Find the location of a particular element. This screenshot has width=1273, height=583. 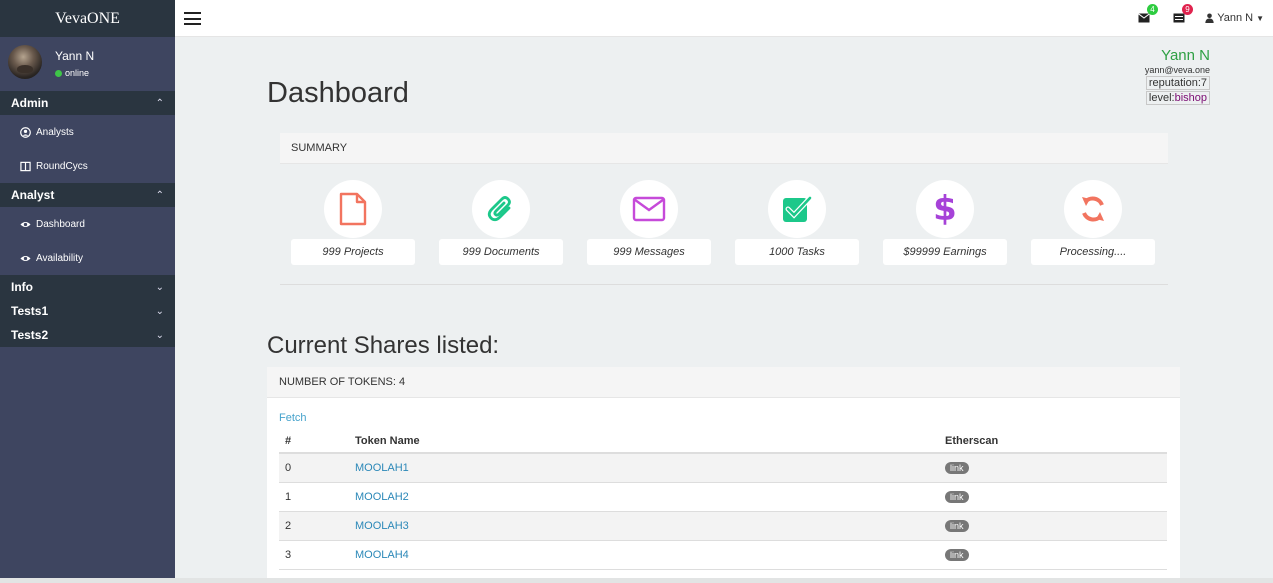

messages-button: 4 is located at coordinates (1148, 15).